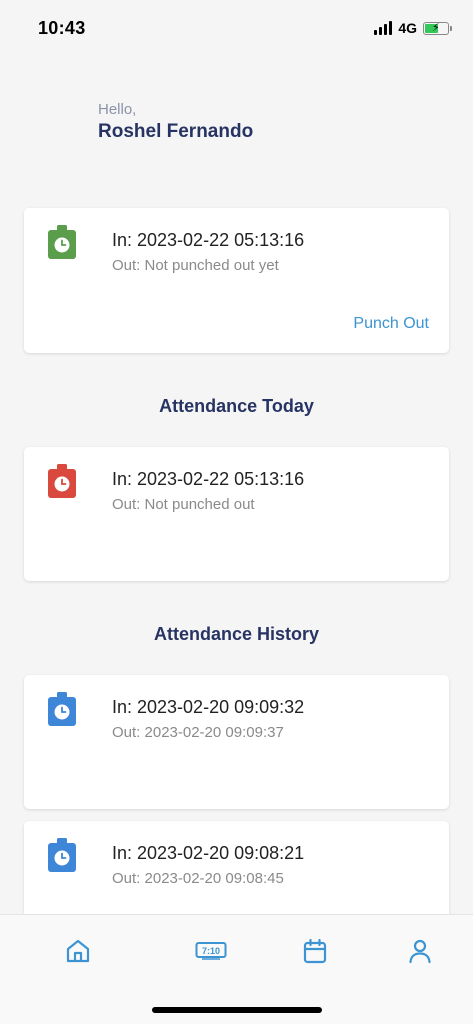 This screenshot has height=1024, width=473. I want to click on network-type: 4G, so click(407, 28).